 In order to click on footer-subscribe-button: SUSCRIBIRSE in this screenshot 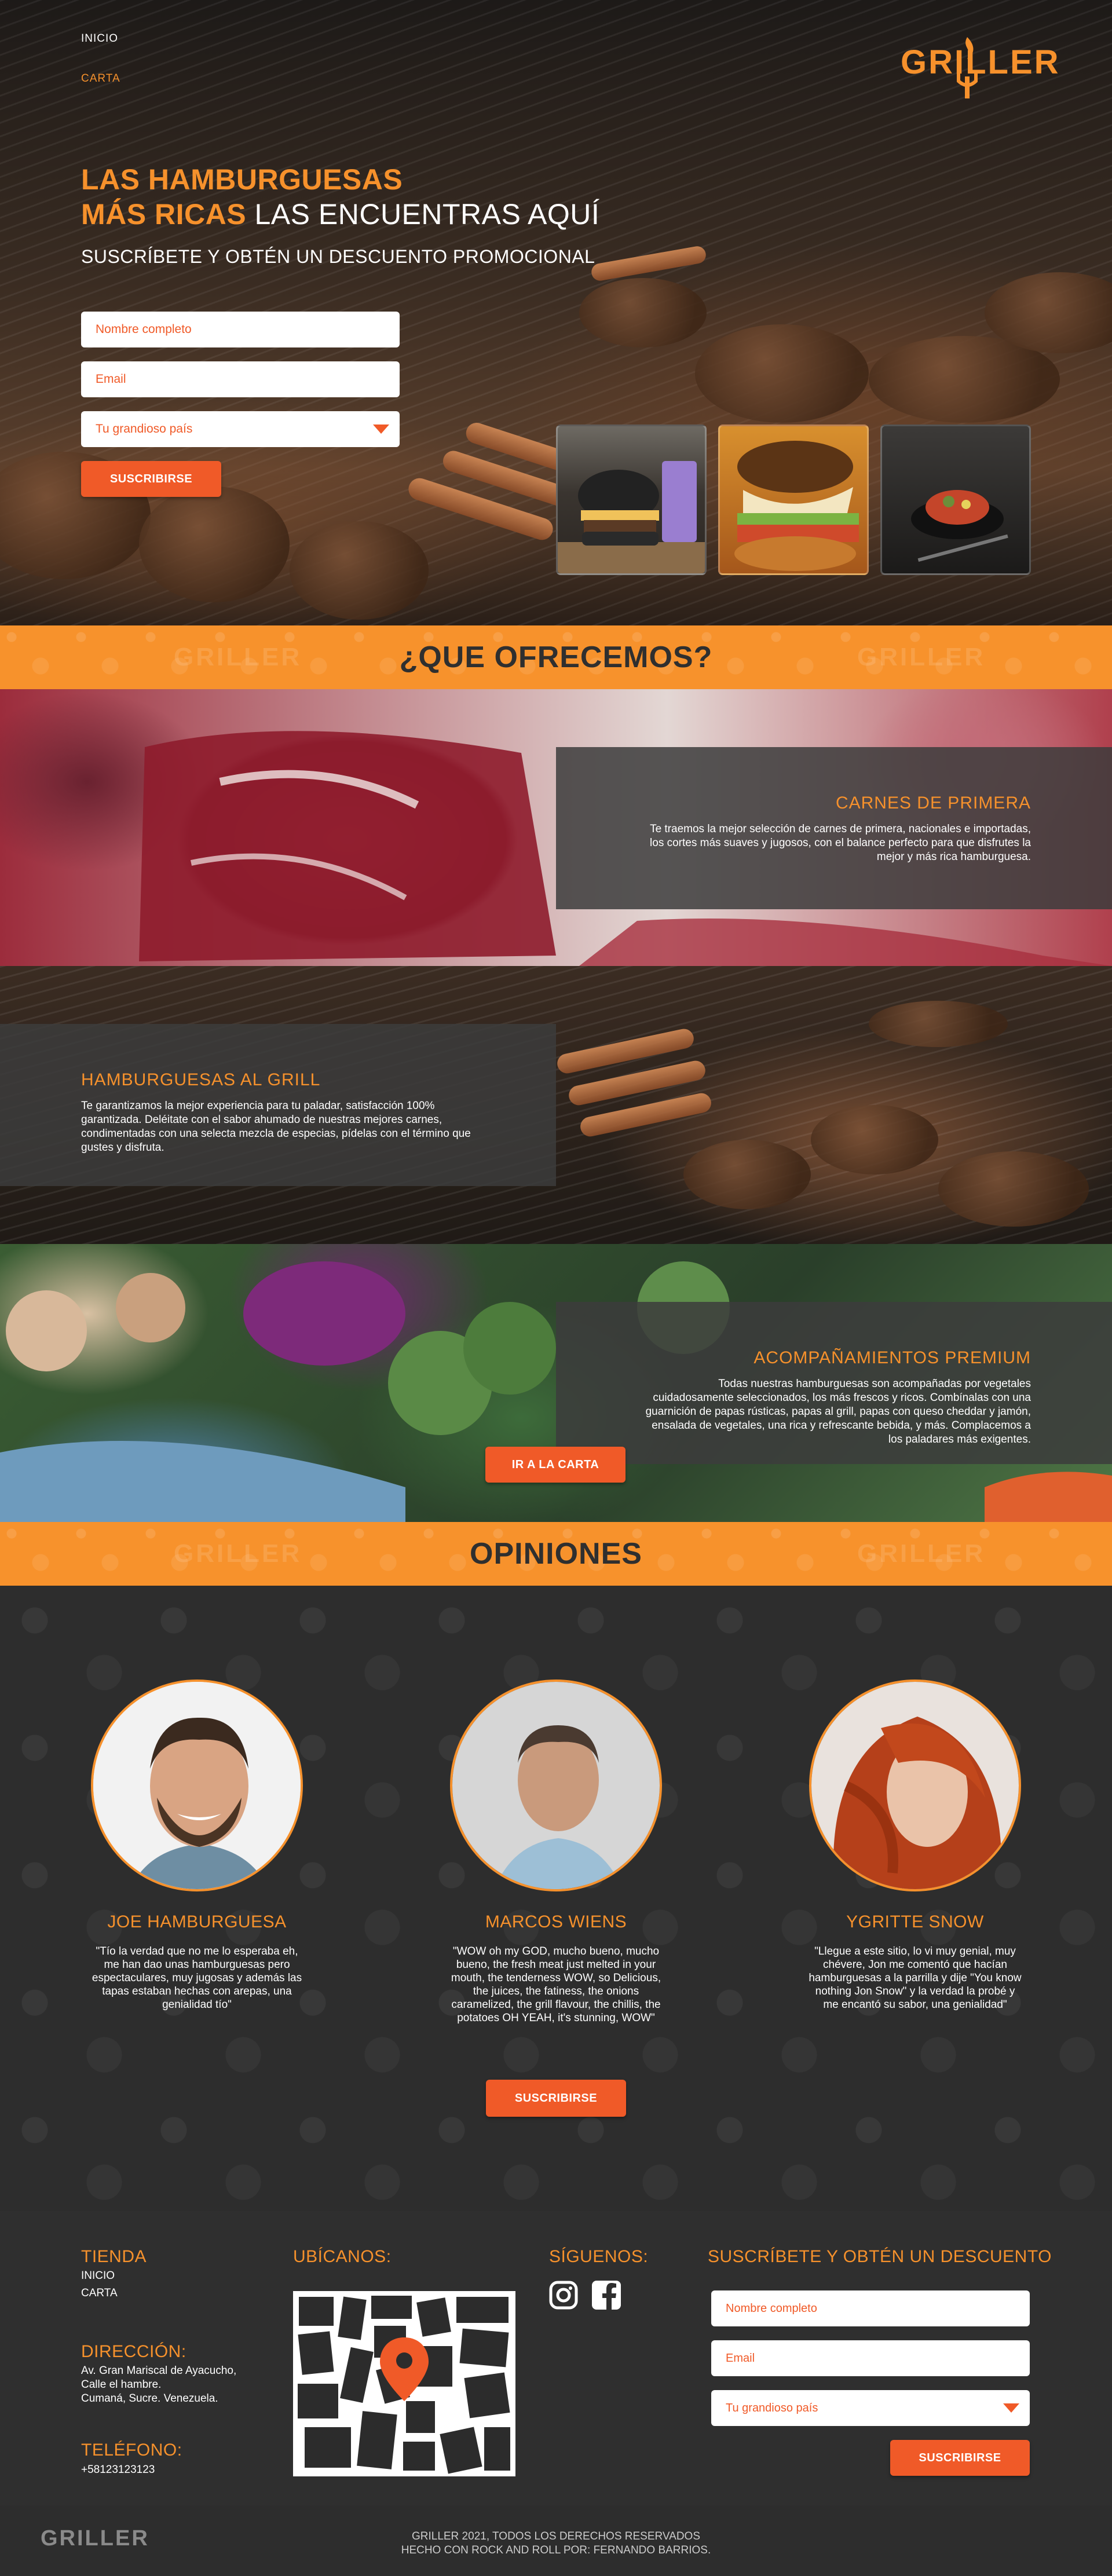, I will do `click(960, 2458)`.